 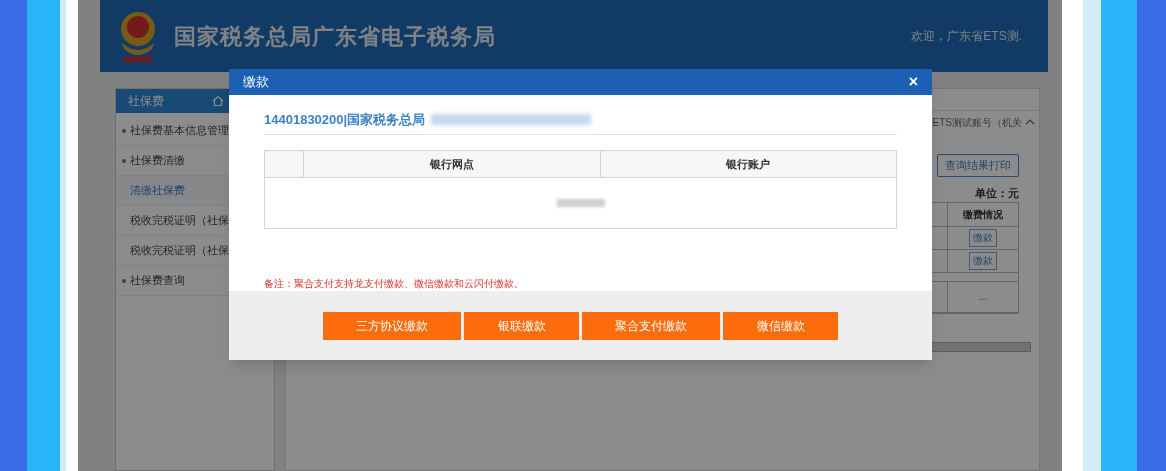 I want to click on payment-button: 银联缴款, so click(x=521, y=326).